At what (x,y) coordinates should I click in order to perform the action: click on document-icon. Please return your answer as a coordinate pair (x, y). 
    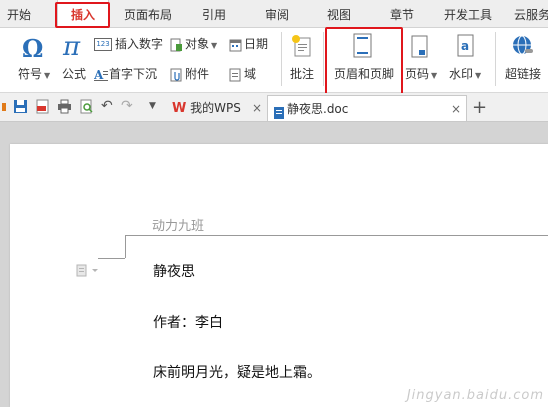
    Looking at the image, I should click on (279, 111).